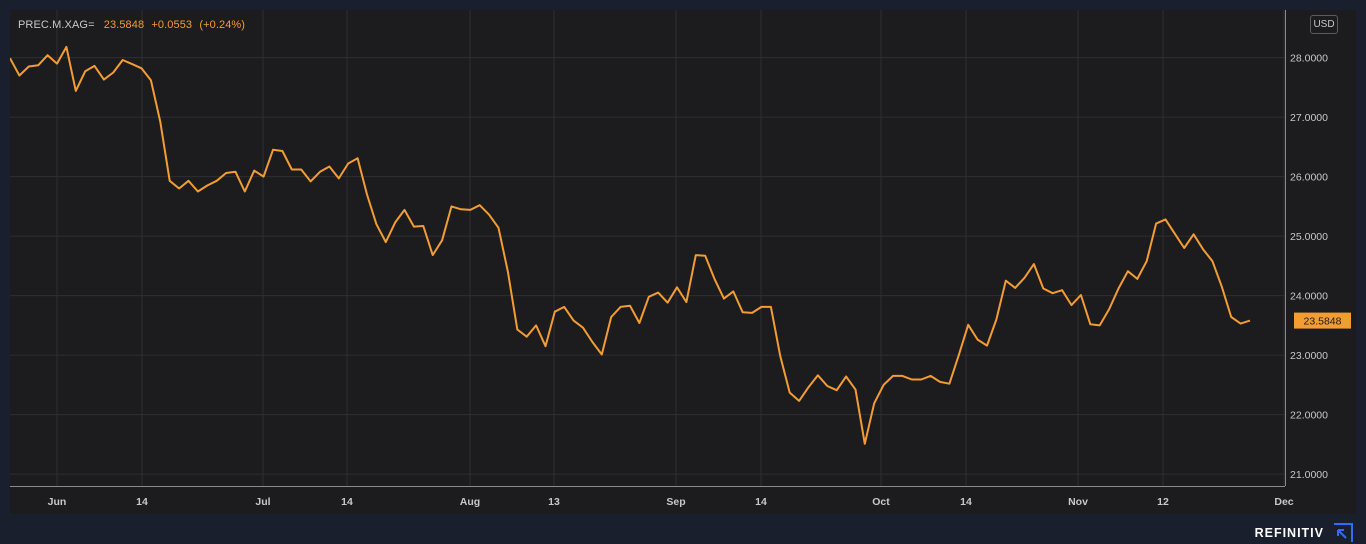 The width and height of the screenshot is (1366, 544). I want to click on x-tick-label: 13, so click(554, 502).